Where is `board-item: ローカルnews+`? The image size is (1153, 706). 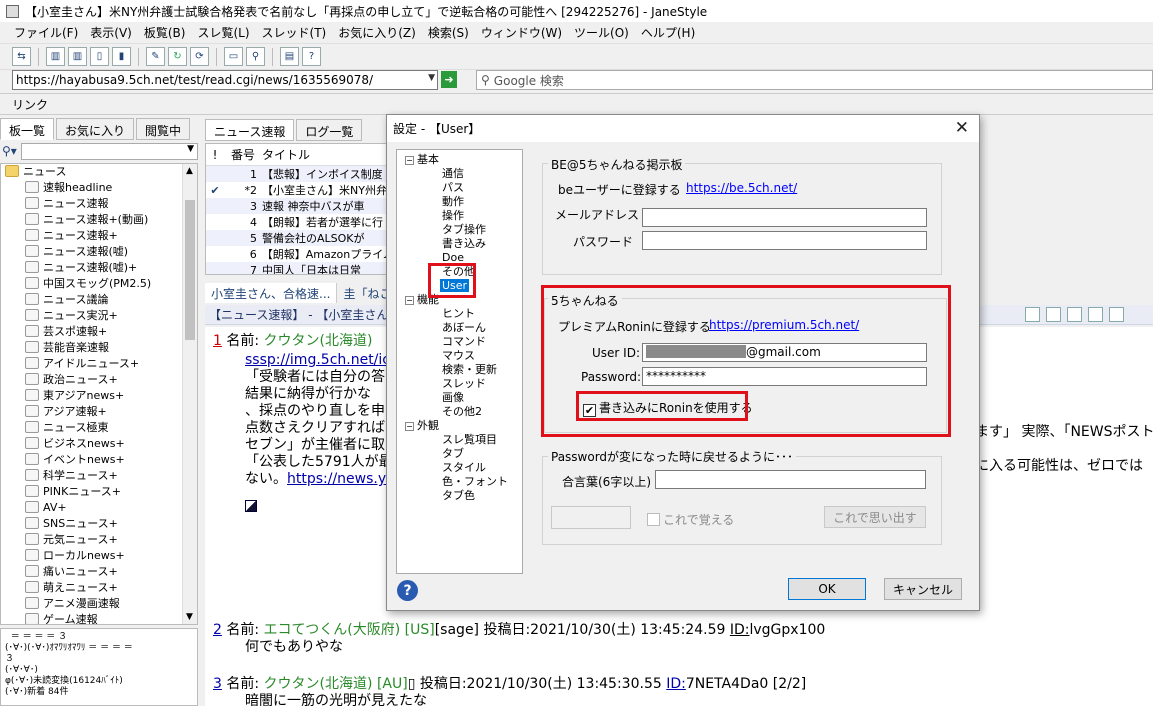
board-item: ローカルnews+ is located at coordinates (104, 556).